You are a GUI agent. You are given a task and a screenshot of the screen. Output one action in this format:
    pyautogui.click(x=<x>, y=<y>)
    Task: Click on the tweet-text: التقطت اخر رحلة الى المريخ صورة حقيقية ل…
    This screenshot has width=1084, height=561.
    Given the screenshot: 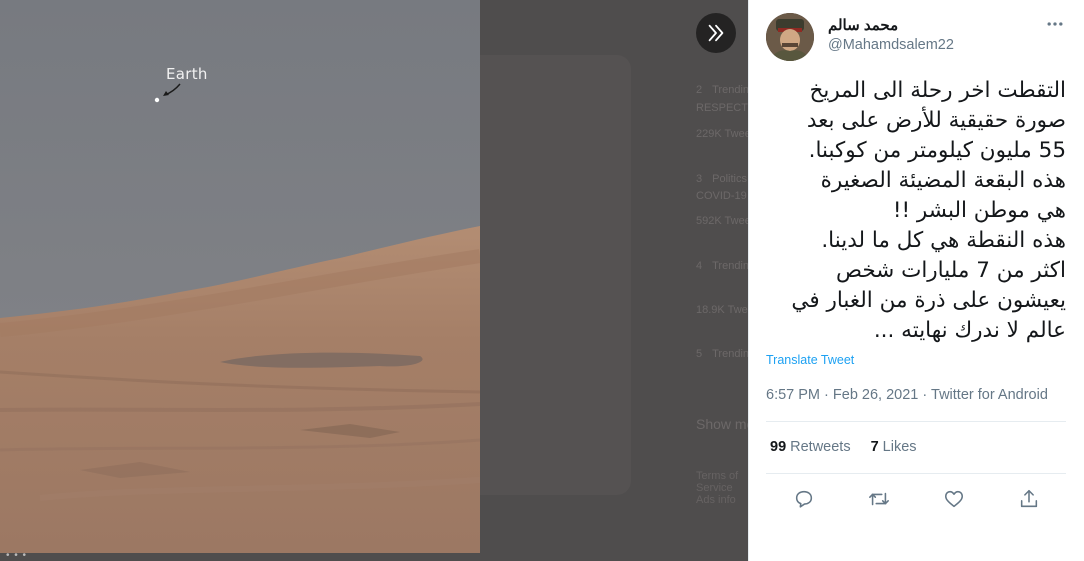 What is the action you would take?
    pyautogui.click(x=913, y=211)
    